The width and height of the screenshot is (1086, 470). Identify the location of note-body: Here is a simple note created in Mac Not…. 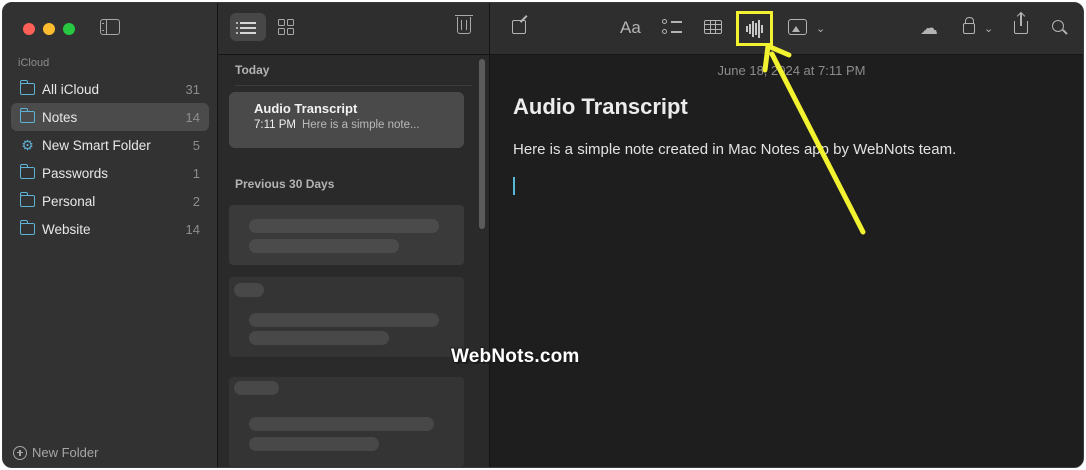
(734, 149).